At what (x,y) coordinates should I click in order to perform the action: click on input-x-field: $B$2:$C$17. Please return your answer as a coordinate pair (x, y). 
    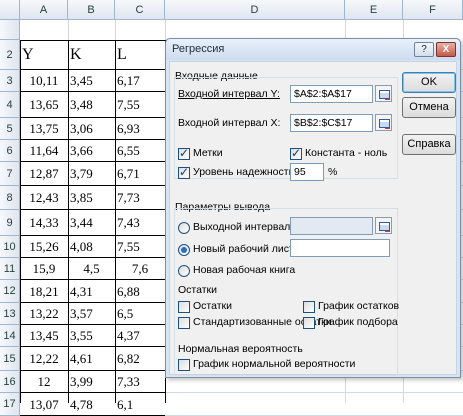
    Looking at the image, I should click on (331, 123).